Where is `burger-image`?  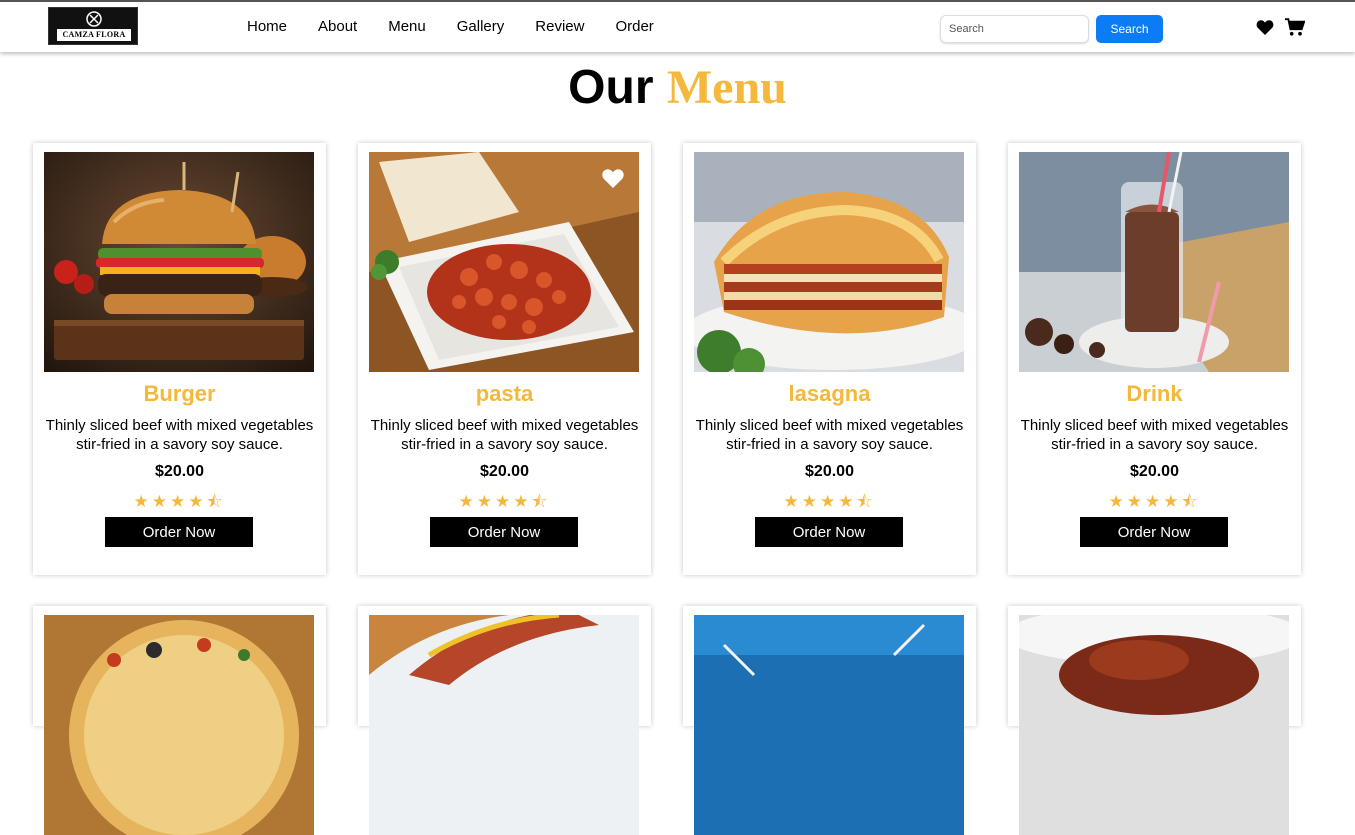 burger-image is located at coordinates (179, 262).